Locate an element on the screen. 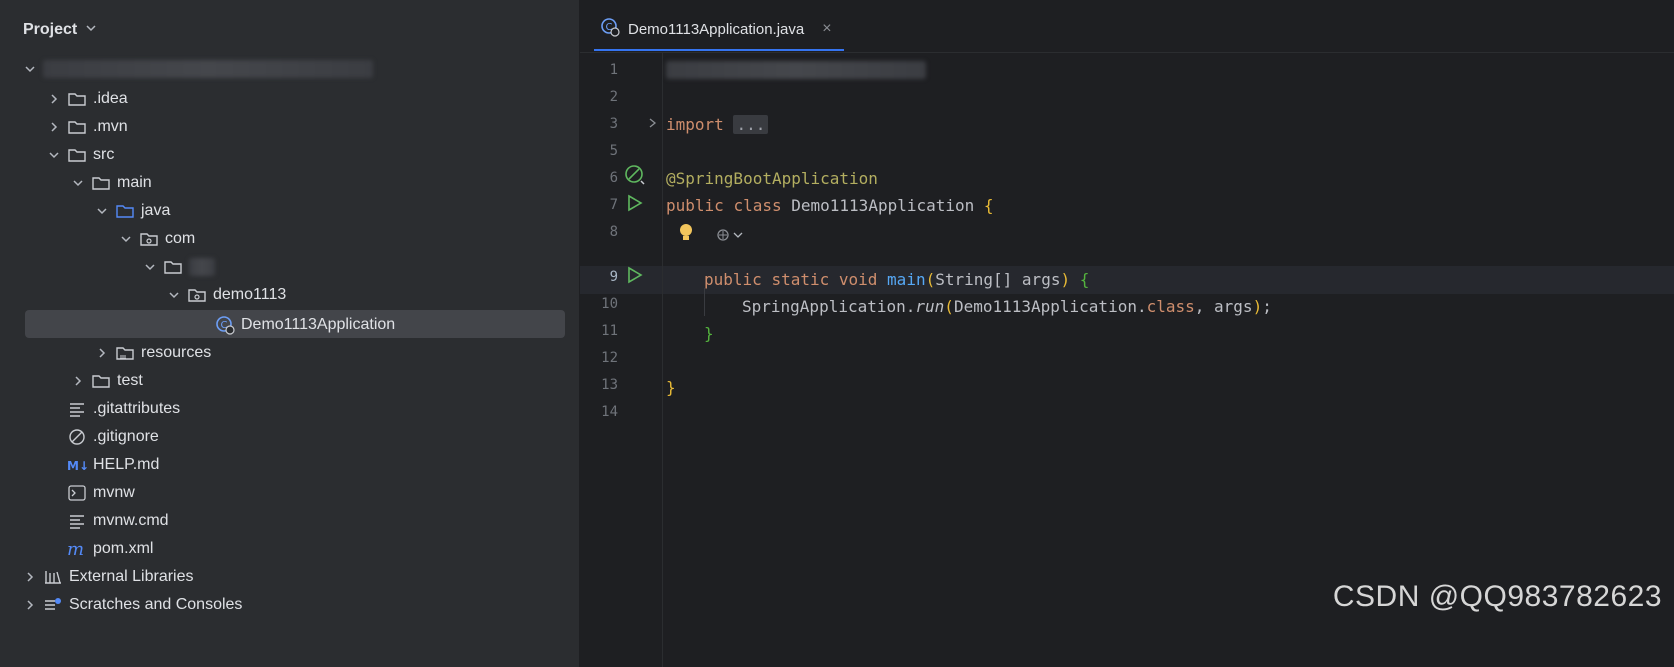  tree-label: .gitattributes is located at coordinates (137, 408).